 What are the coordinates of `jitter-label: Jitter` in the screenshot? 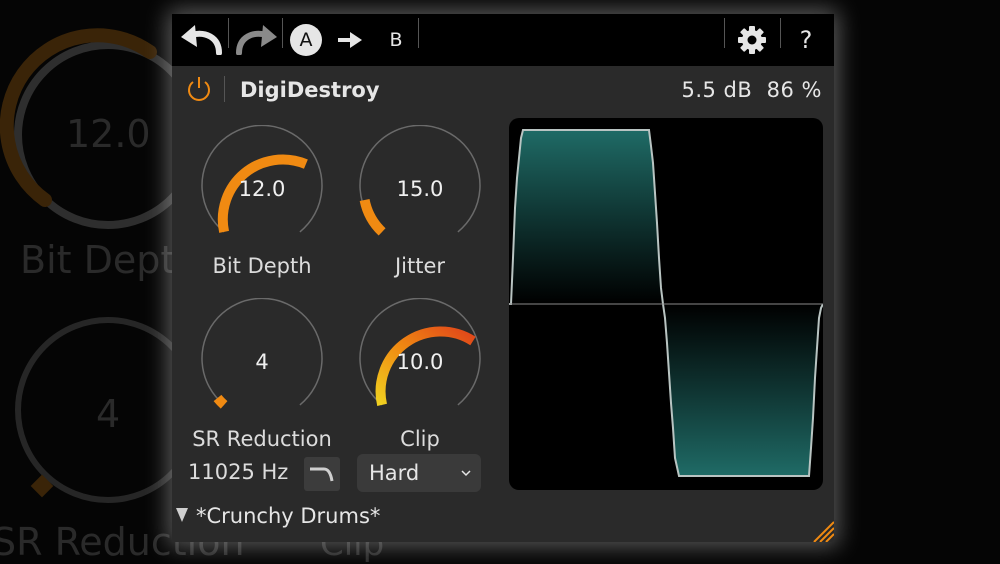 It's located at (420, 266).